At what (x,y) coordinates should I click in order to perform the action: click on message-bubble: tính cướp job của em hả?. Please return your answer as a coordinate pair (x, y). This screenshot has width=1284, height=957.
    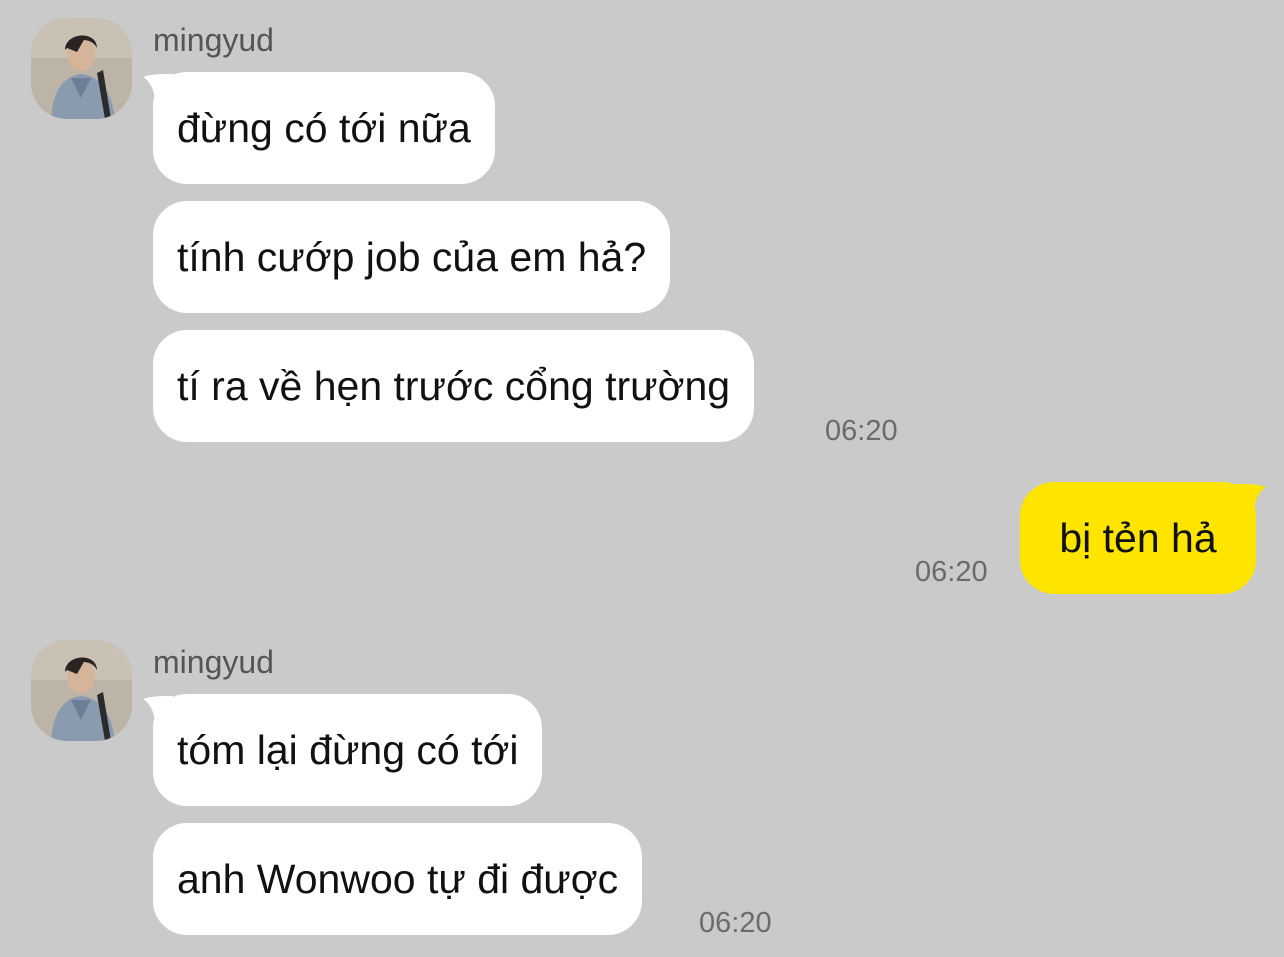
    Looking at the image, I should click on (412, 257).